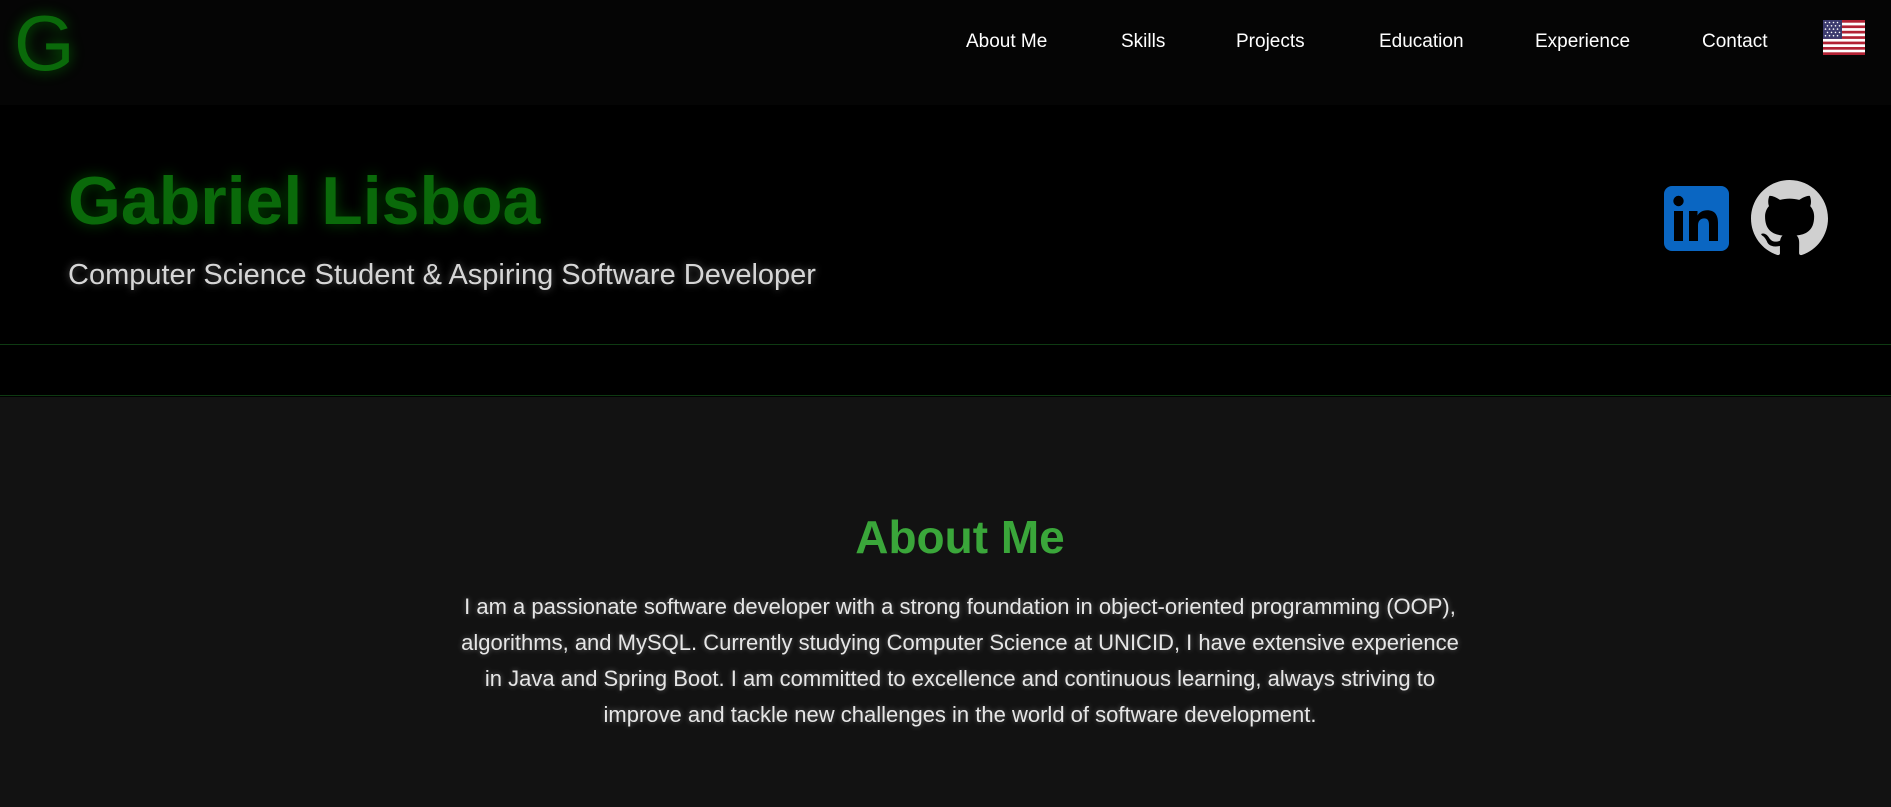  What do you see at coordinates (1143, 42) in the screenshot?
I see `nav-skills: Skills` at bounding box center [1143, 42].